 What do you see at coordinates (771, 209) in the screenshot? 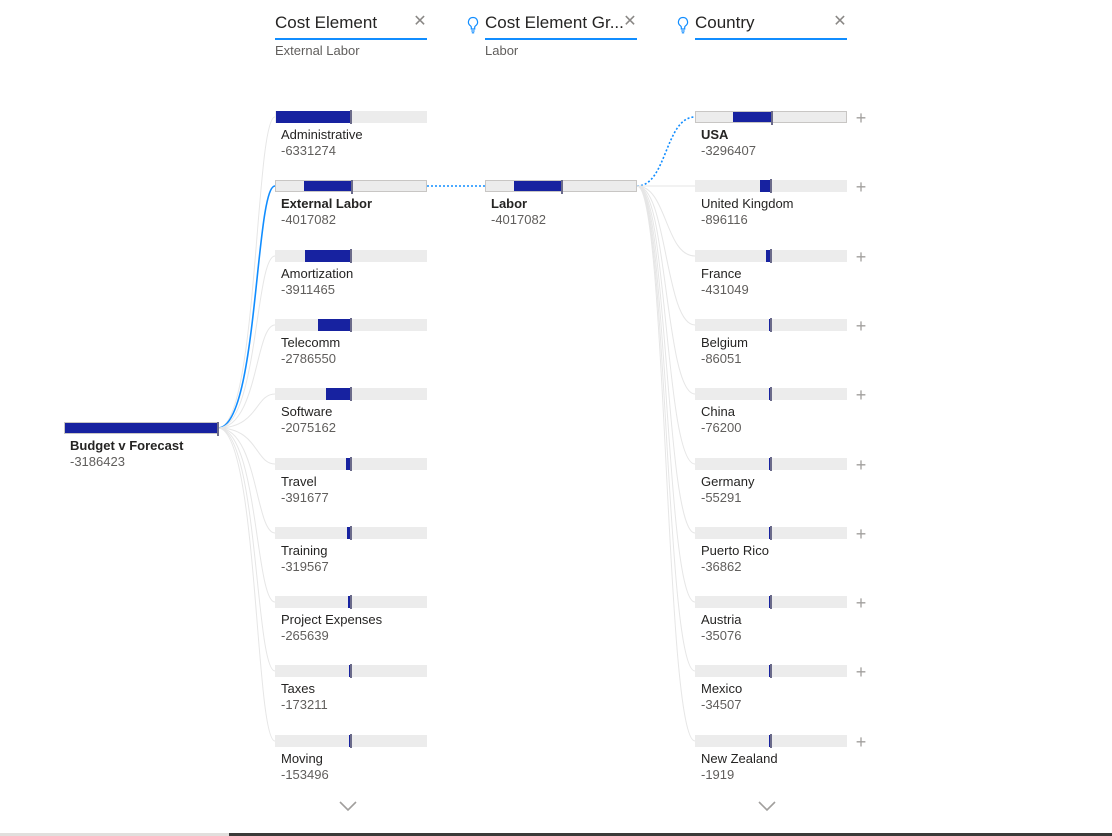
I see `node-united-kingdom: United Kingdom -896116` at bounding box center [771, 209].